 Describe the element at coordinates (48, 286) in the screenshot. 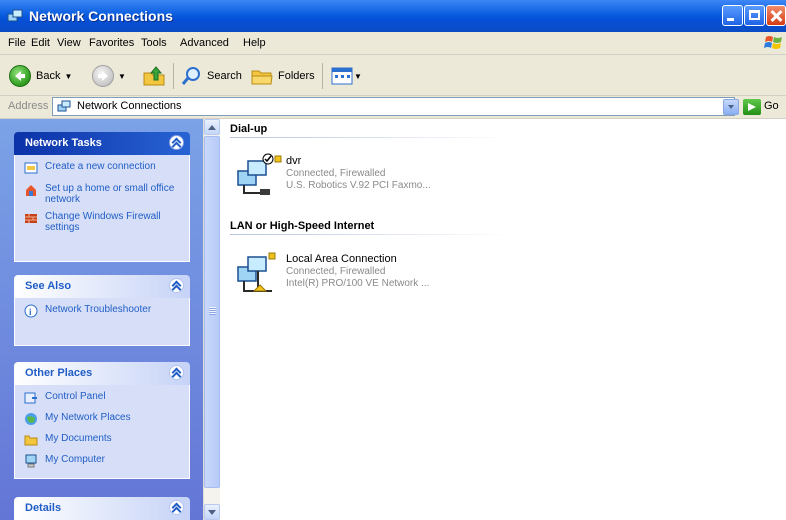

I see `panel-title: See Also` at that location.